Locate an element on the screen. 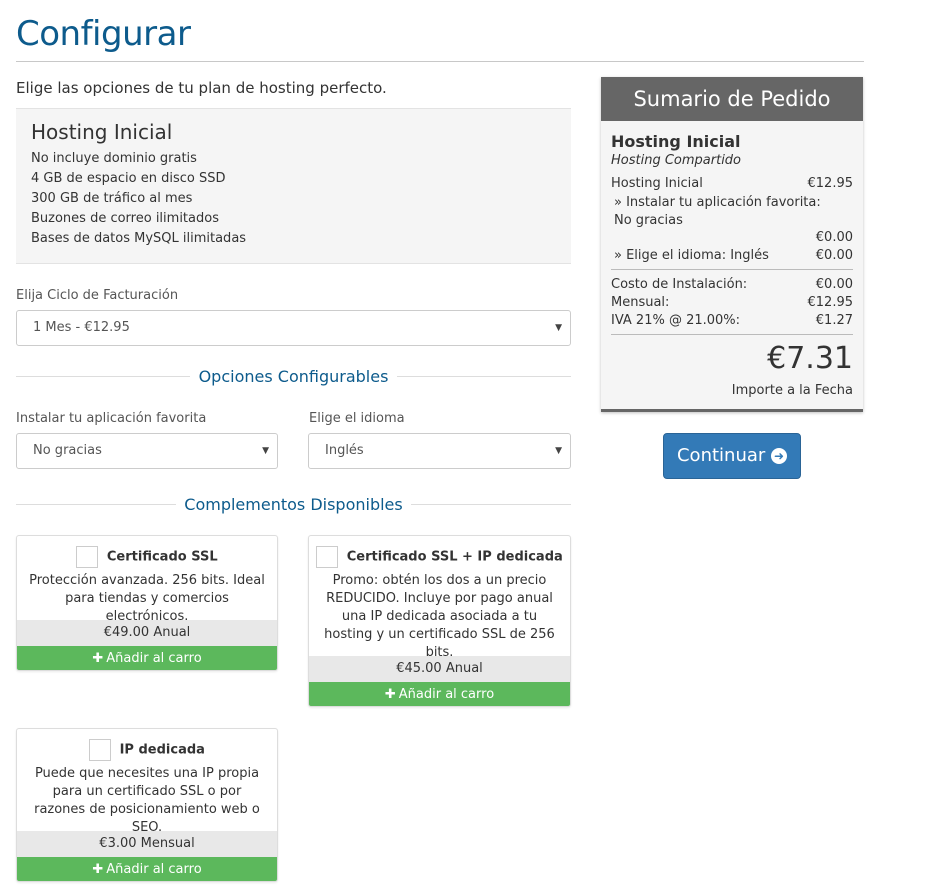 The width and height of the screenshot is (931, 892). summary-product-group: Hosting Compartido is located at coordinates (676, 160).